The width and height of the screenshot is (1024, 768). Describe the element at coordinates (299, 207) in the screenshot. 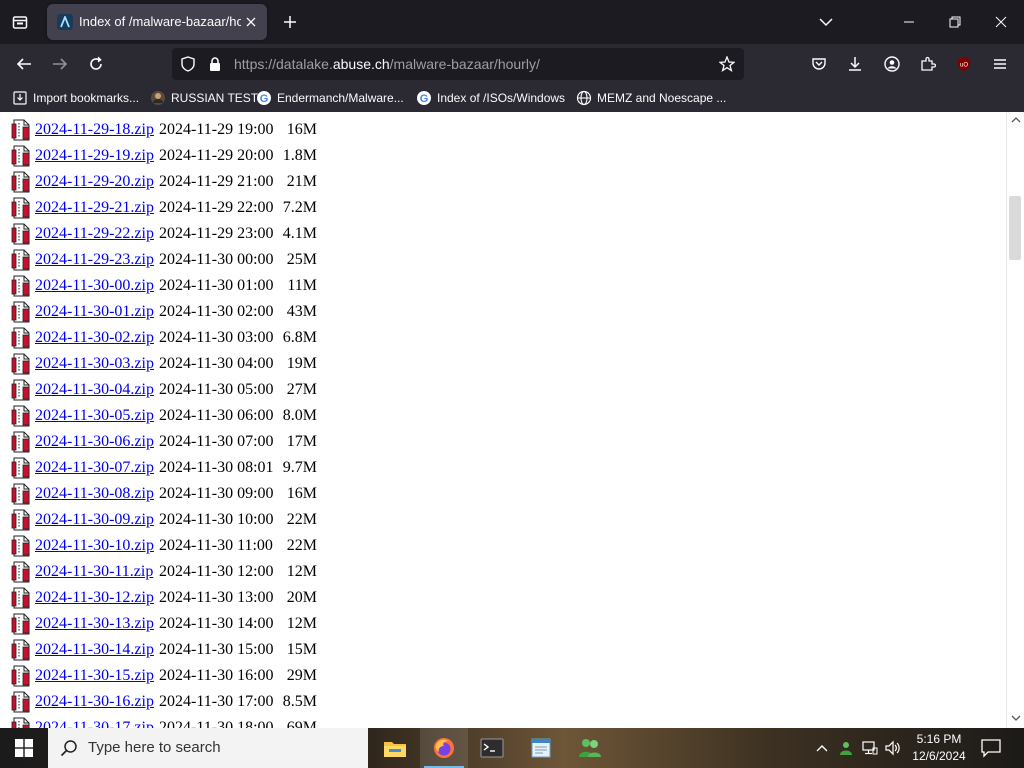

I see `file-size: 7.2M` at that location.